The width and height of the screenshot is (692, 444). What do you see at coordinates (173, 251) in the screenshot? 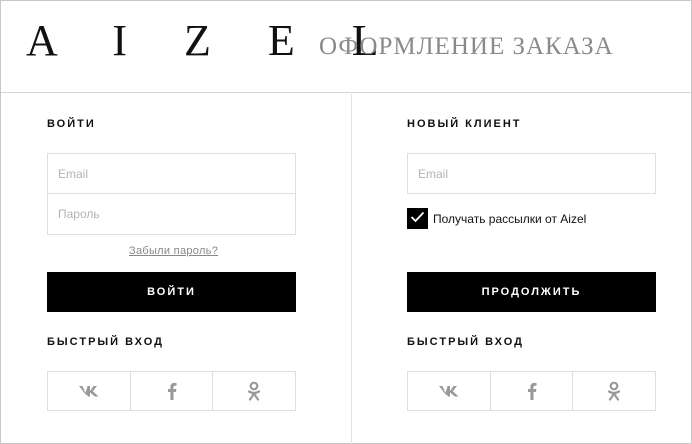
I see `forgot-password-link: Забыли пароль?` at bounding box center [173, 251].